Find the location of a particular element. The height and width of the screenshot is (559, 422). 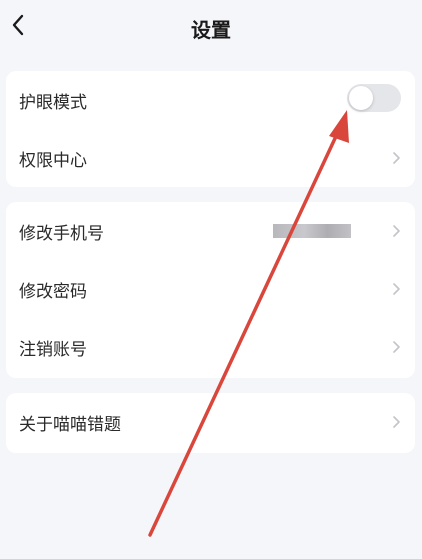

about-app-row: 关于喵喵错题 is located at coordinates (210, 422).